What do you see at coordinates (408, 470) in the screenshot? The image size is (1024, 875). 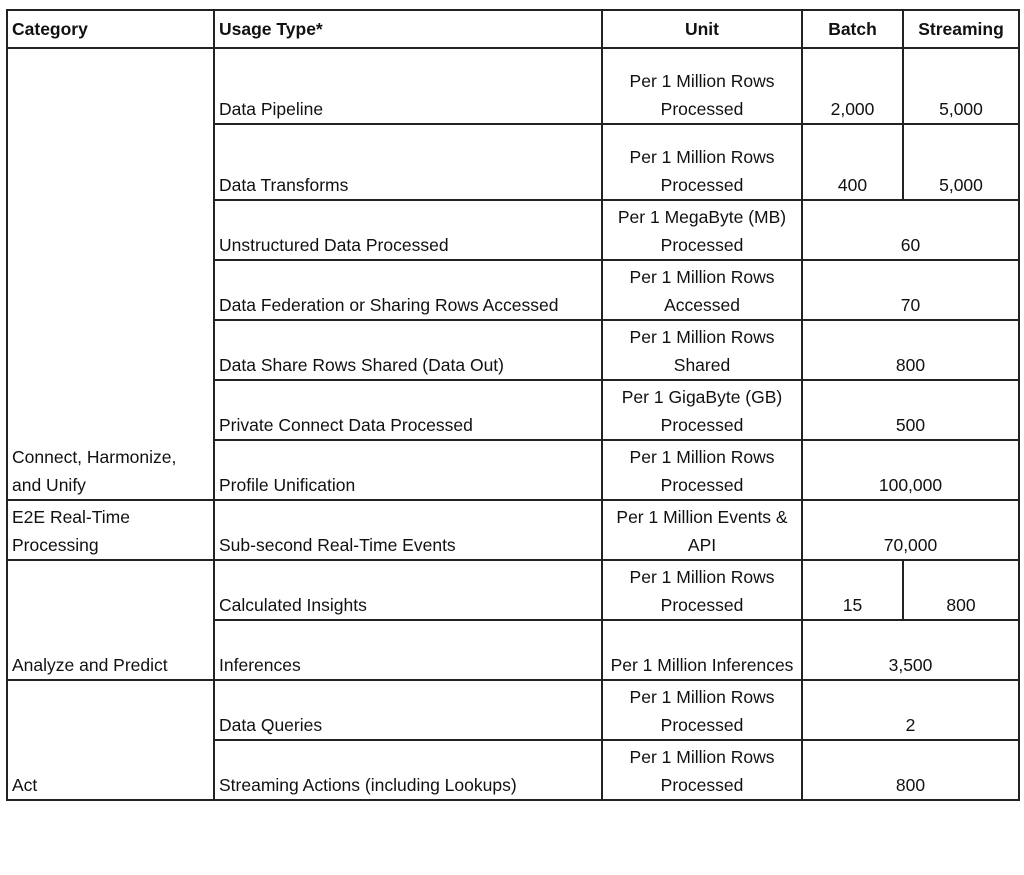 I see `usage-type-cell: Profile Unification` at bounding box center [408, 470].